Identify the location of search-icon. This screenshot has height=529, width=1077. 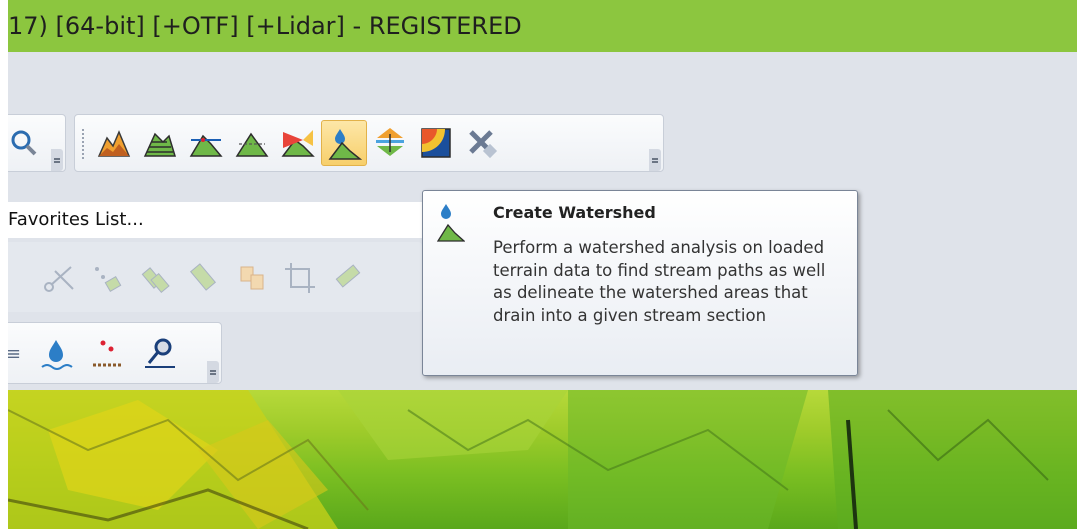
(24, 143).